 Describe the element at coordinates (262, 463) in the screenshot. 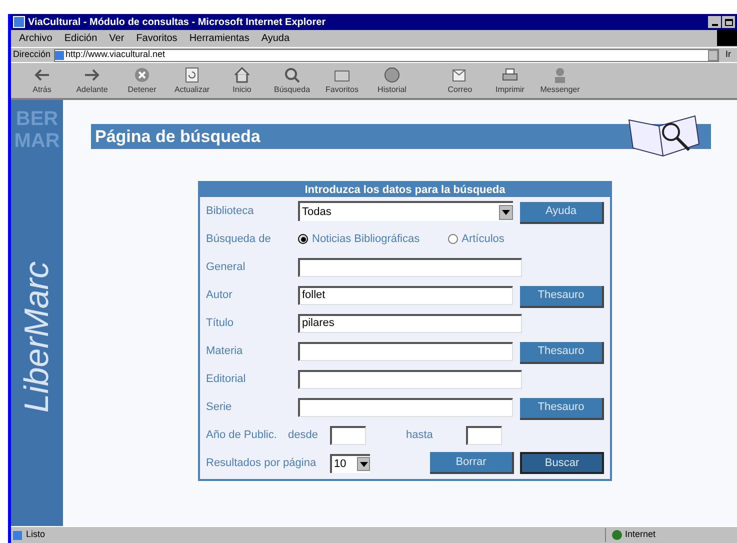

I see `field-label: Resultados por página` at that location.